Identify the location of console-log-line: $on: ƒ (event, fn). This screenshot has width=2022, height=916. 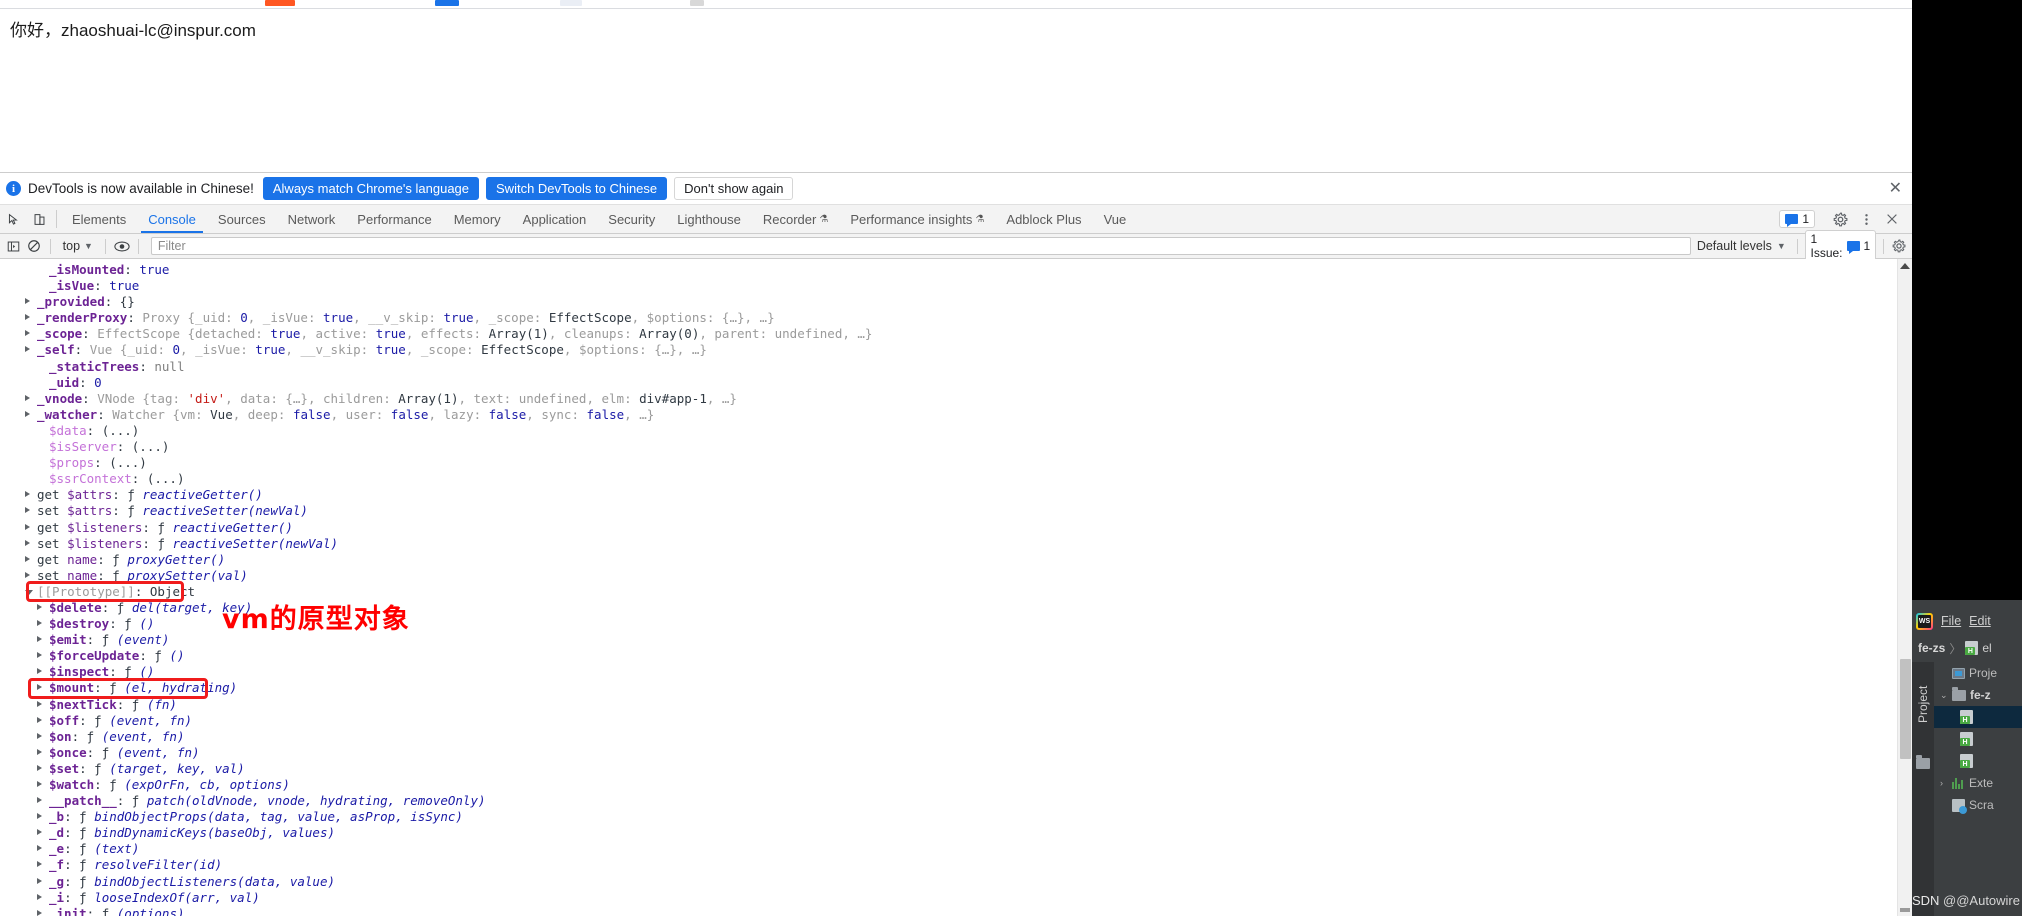
(956, 737).